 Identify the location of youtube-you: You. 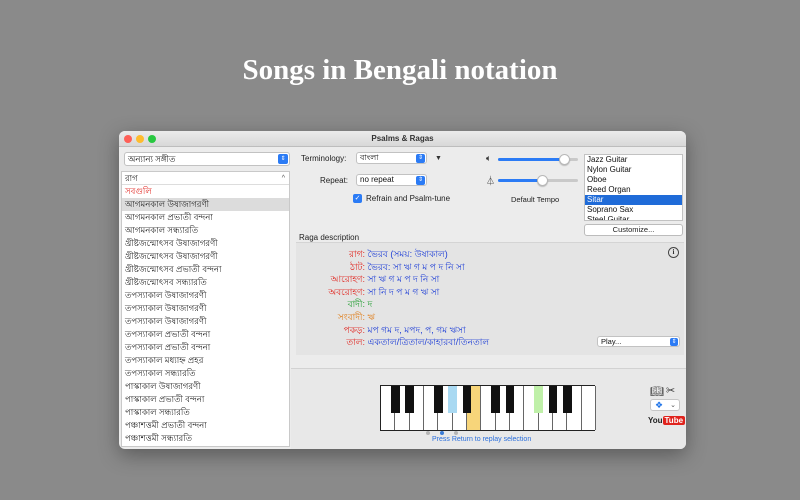
(655, 420).